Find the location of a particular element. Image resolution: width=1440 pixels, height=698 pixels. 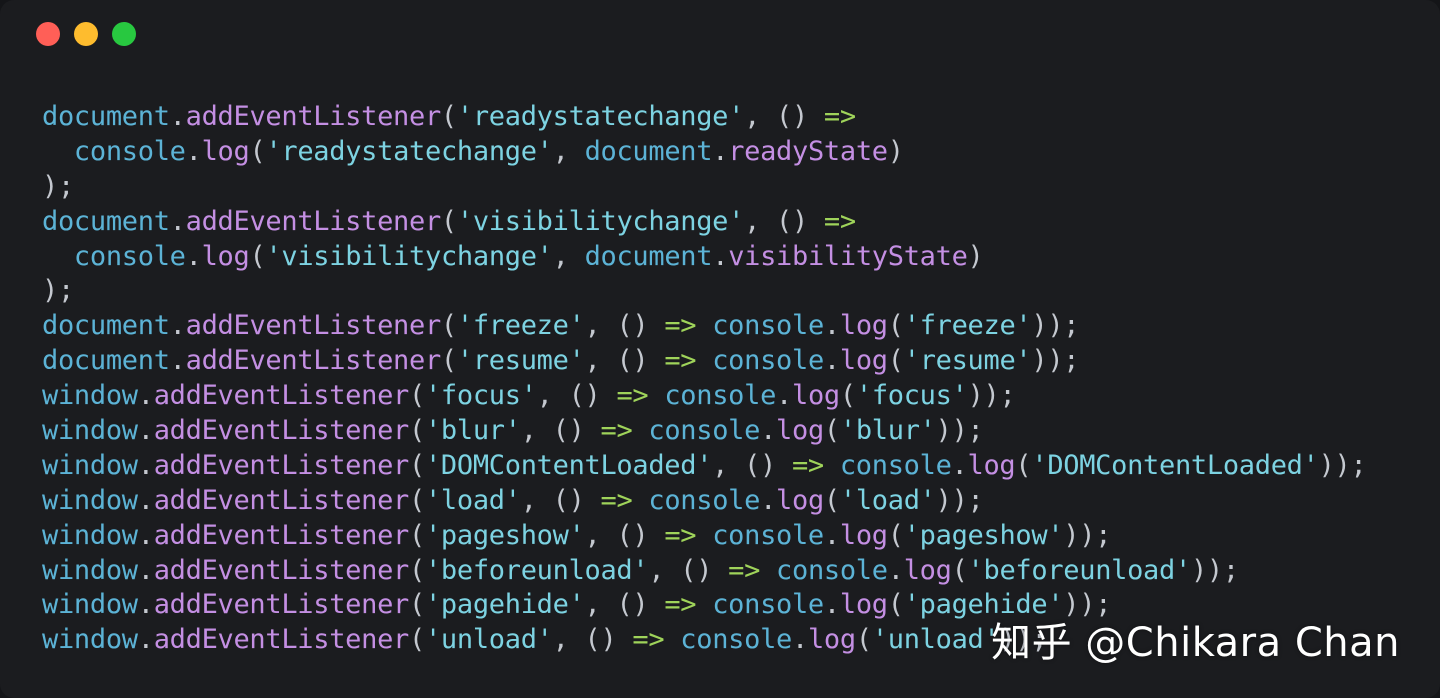

code-token-str: 'DOMContentLoaded' is located at coordinates (1175, 465).